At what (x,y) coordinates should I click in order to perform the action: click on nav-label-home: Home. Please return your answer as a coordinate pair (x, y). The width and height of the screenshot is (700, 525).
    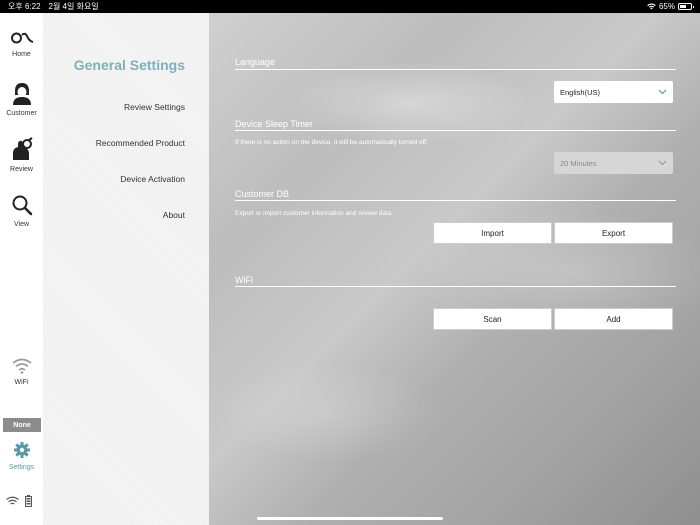
    Looking at the image, I should click on (21, 54).